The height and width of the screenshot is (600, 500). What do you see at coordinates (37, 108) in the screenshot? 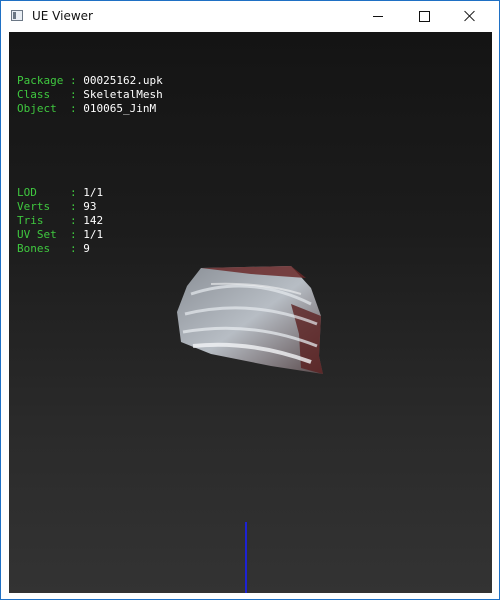
I see `info-key: Object` at bounding box center [37, 108].